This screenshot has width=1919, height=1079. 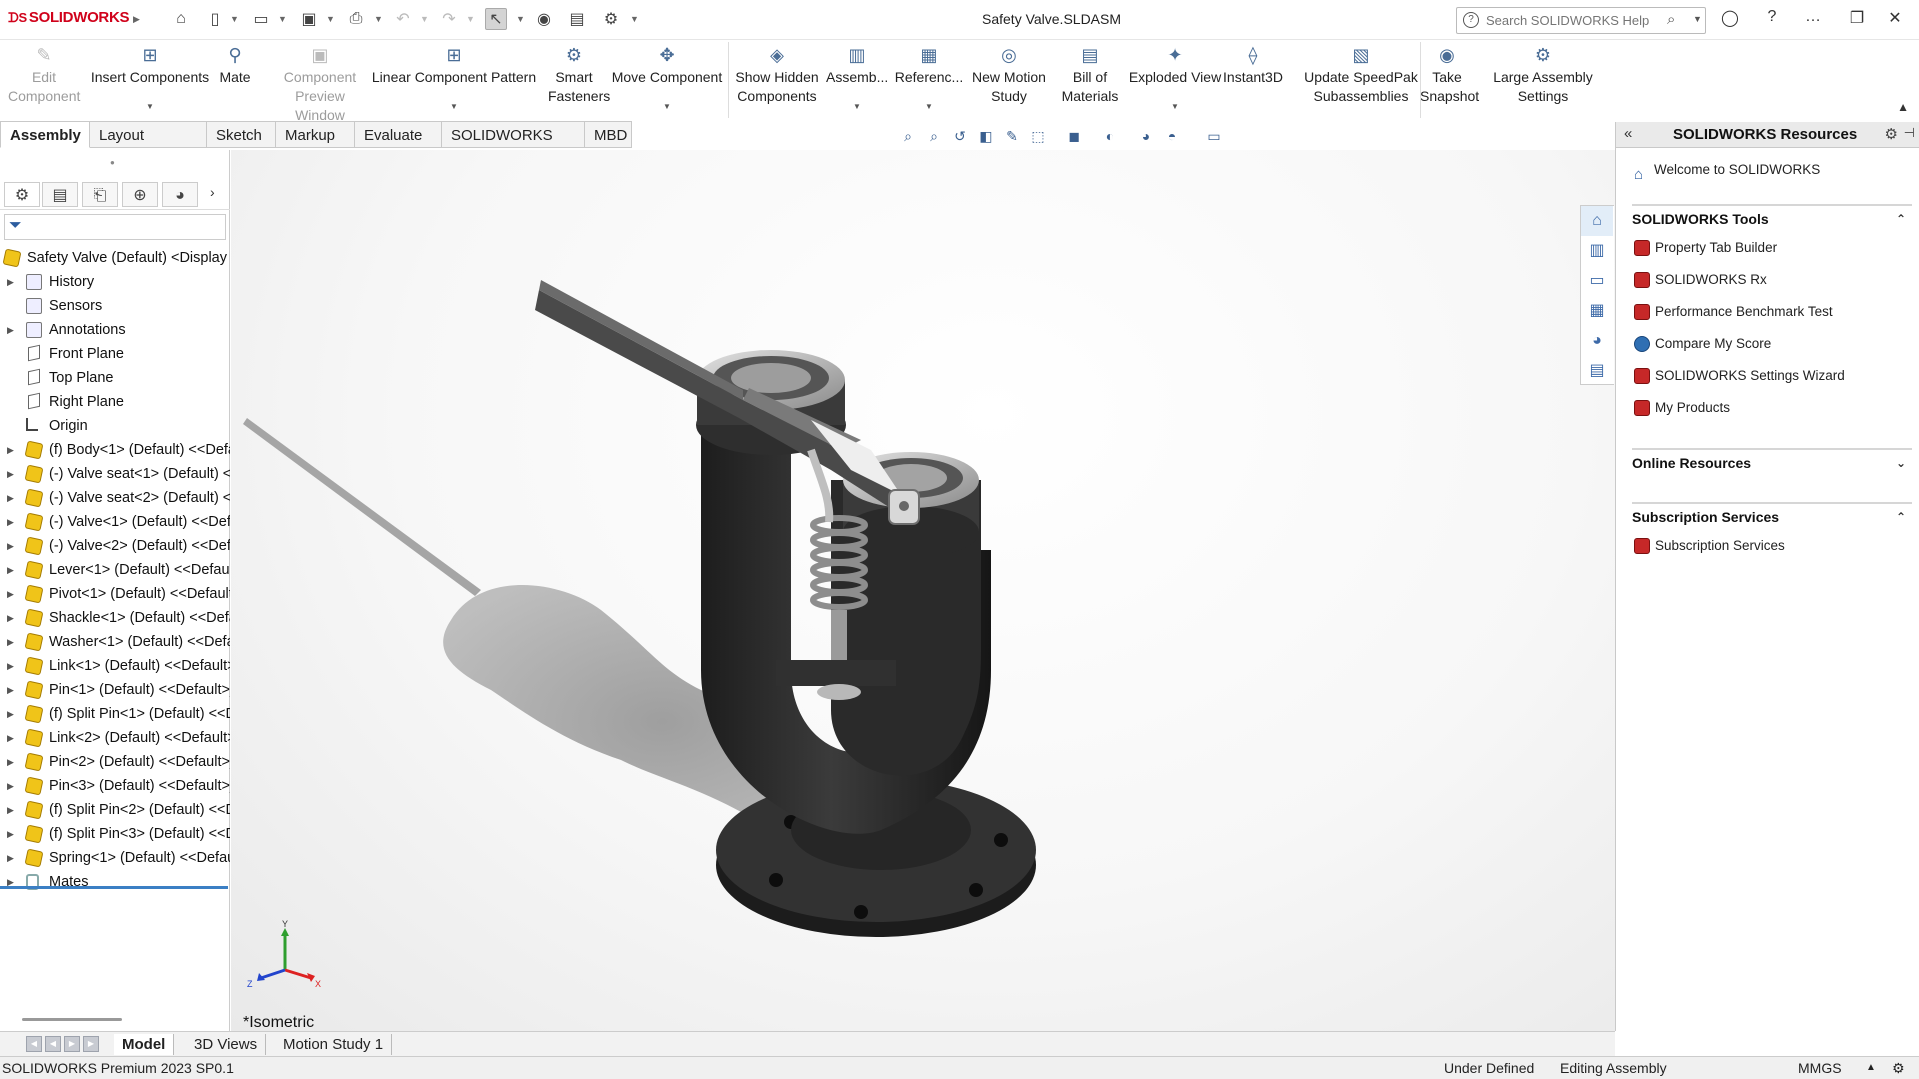 I want to click on select-dropdown-icon: ▼, so click(x=520, y=19).